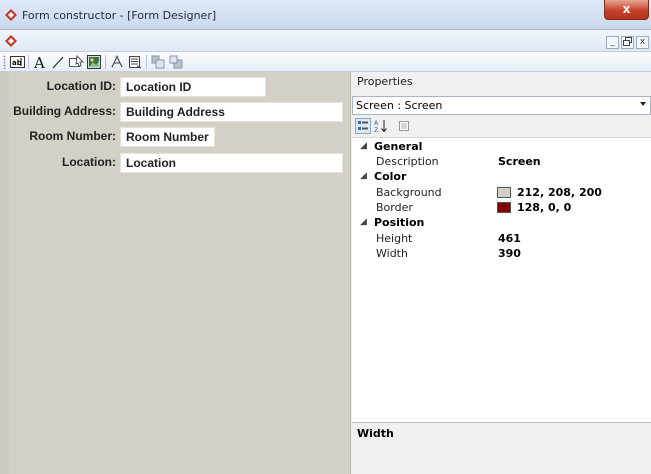 Image resolution: width=651 pixels, height=474 pixels. What do you see at coordinates (612, 42) in the screenshot?
I see `minimize-doc-button: _` at bounding box center [612, 42].